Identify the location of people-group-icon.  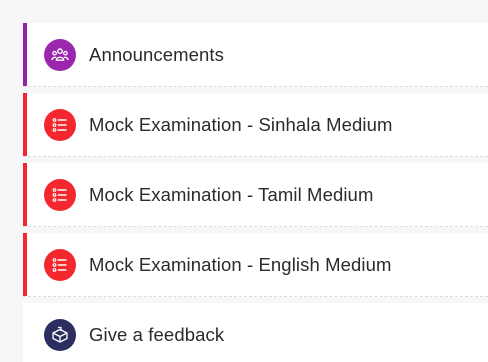
(60, 54).